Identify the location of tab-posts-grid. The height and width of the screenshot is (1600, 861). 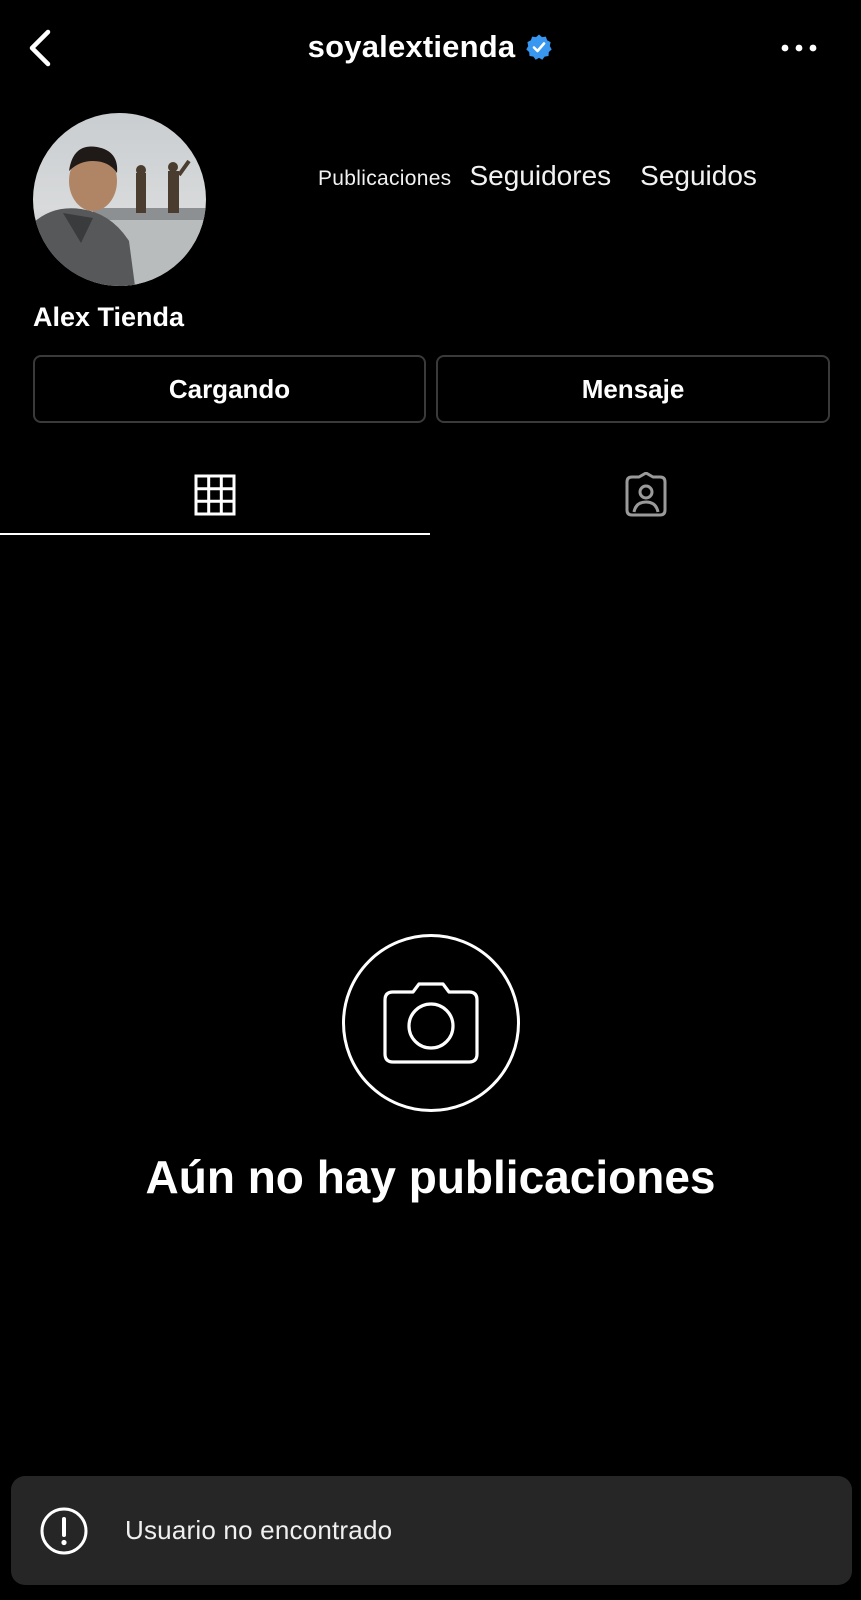
(215, 495).